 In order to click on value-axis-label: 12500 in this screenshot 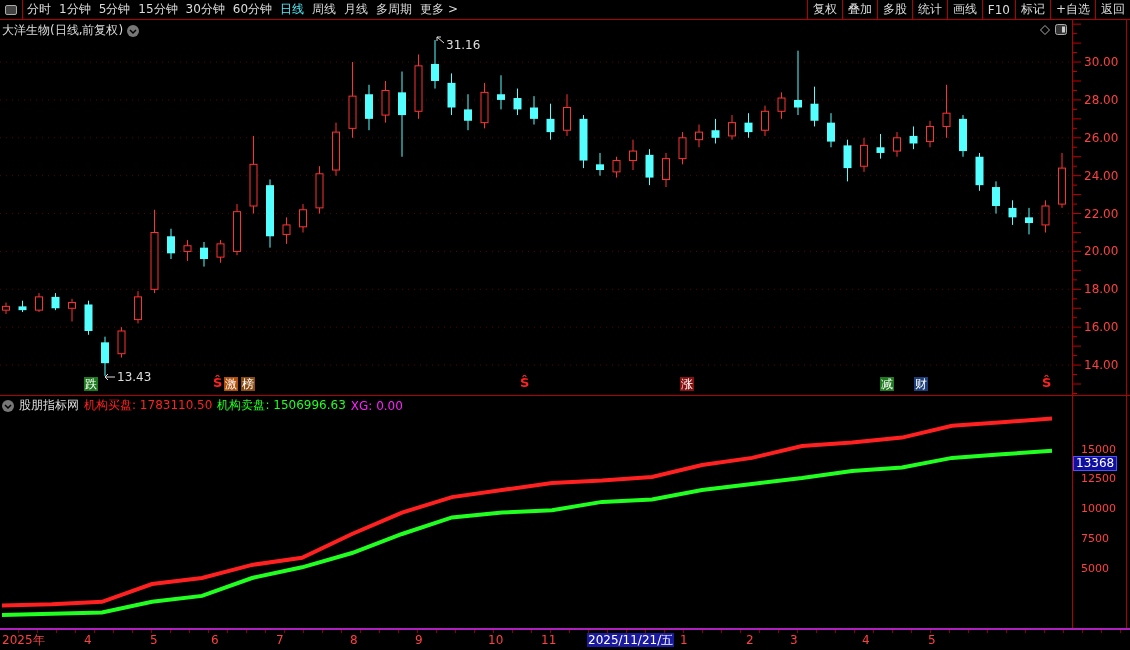, I will do `click(1098, 479)`.